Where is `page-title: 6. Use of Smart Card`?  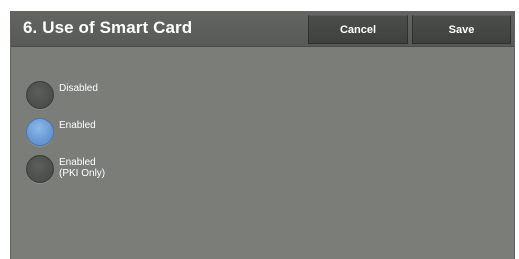 page-title: 6. Use of Smart Card is located at coordinates (108, 27).